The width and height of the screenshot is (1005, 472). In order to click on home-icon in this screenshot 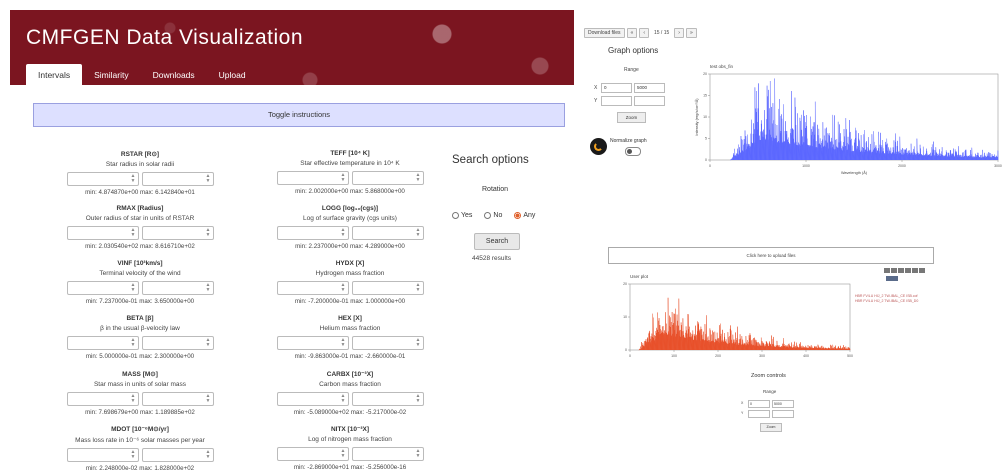, I will do `click(901, 270)`.